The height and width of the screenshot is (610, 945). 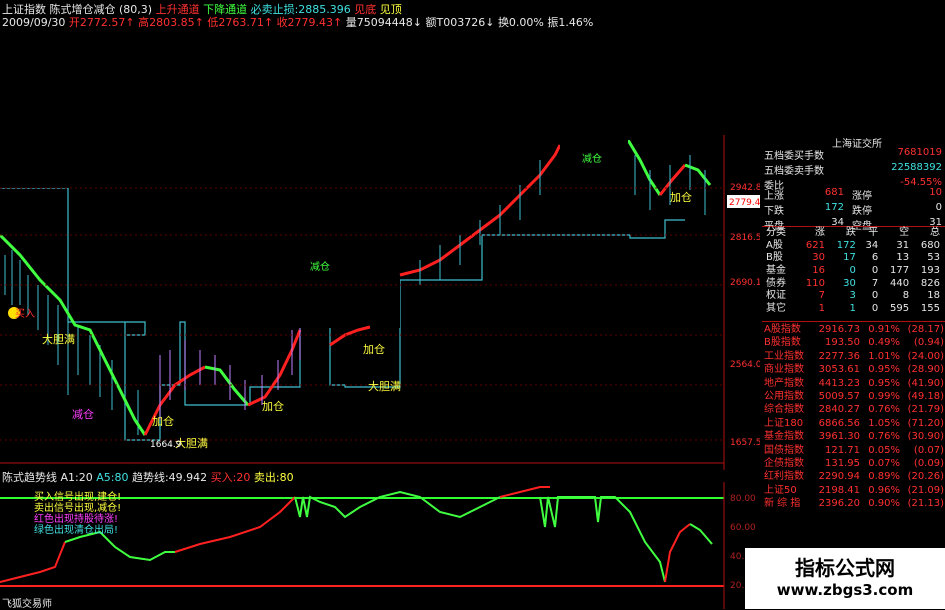 What do you see at coordinates (900, 271) in the screenshot?
I see `table-cell: 177` at bounding box center [900, 271].